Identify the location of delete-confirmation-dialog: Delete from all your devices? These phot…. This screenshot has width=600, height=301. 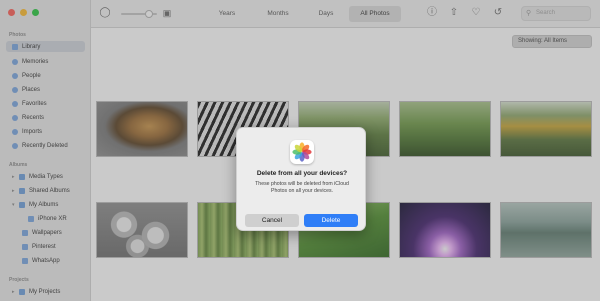
(301, 179).